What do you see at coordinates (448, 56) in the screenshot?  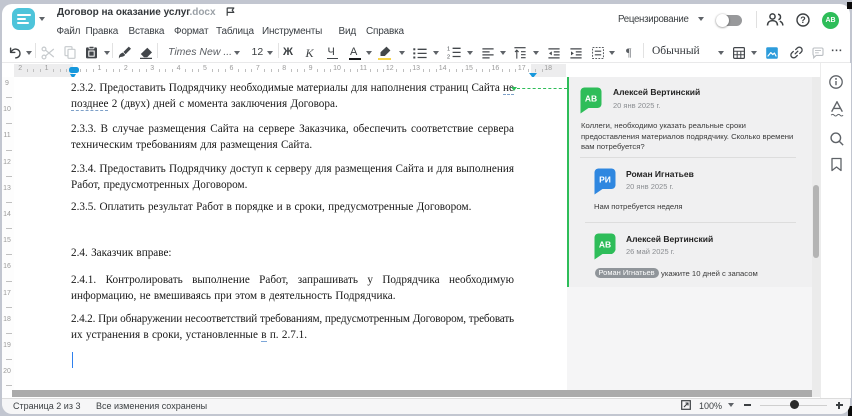 I see `svg-text: 2` at bounding box center [448, 56].